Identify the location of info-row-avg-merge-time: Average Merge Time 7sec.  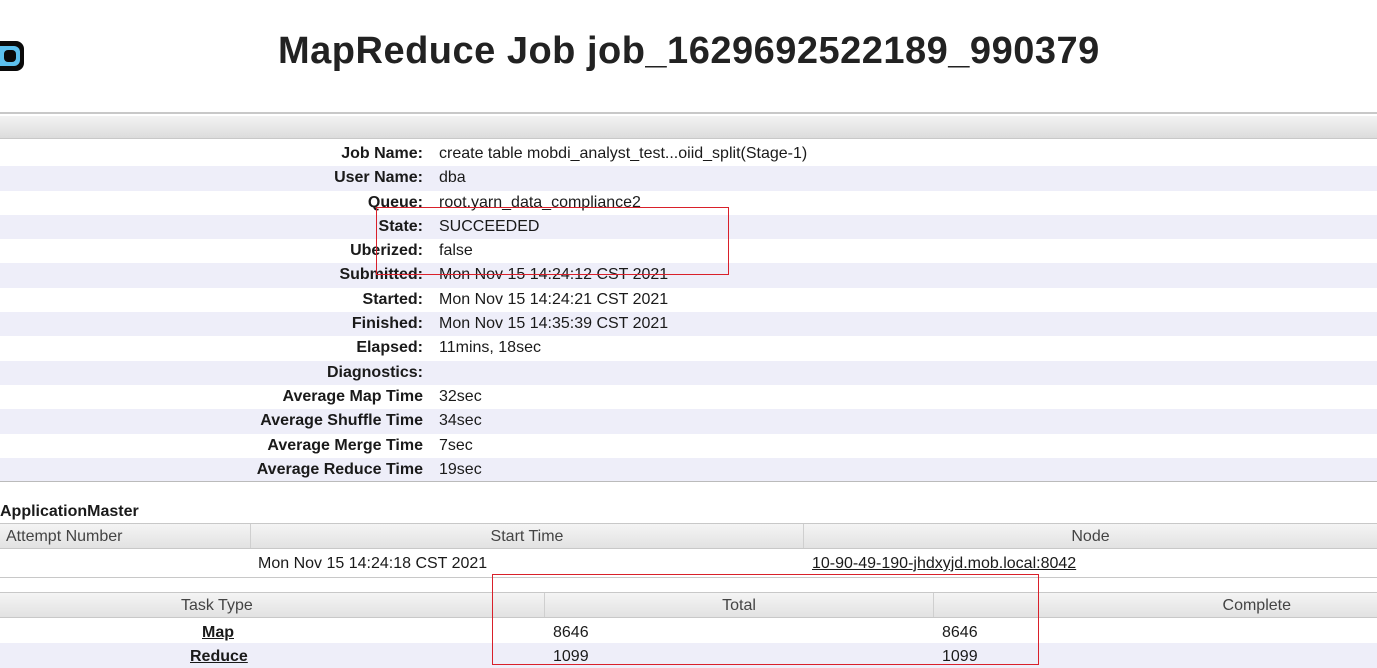
(688, 446).